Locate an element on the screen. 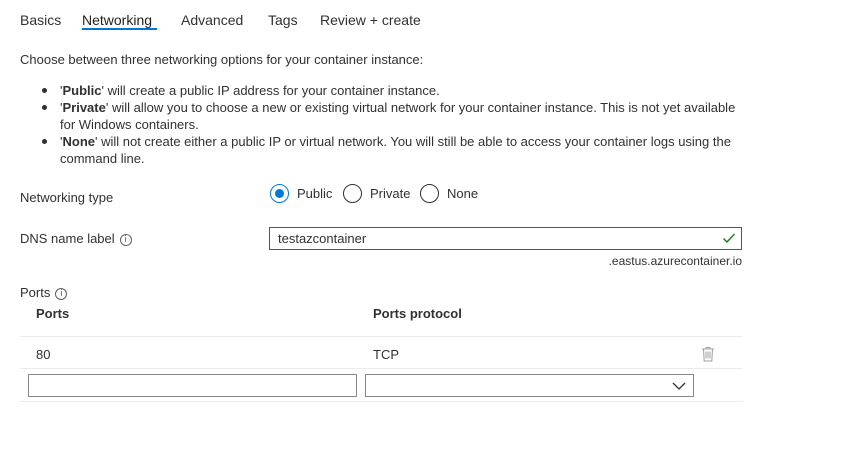 This screenshot has height=455, width=852. new-port-input is located at coordinates (192, 385).